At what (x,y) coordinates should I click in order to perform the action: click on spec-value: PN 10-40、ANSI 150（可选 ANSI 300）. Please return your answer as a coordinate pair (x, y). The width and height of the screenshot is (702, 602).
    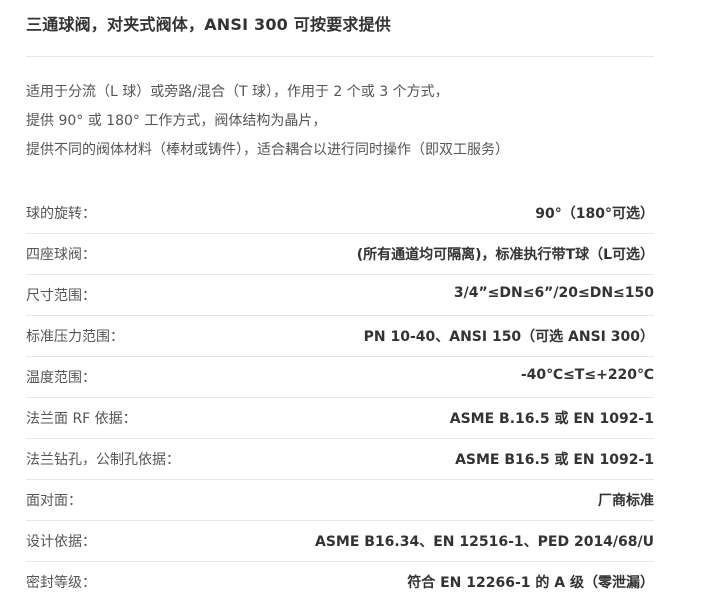
    Looking at the image, I should click on (508, 337).